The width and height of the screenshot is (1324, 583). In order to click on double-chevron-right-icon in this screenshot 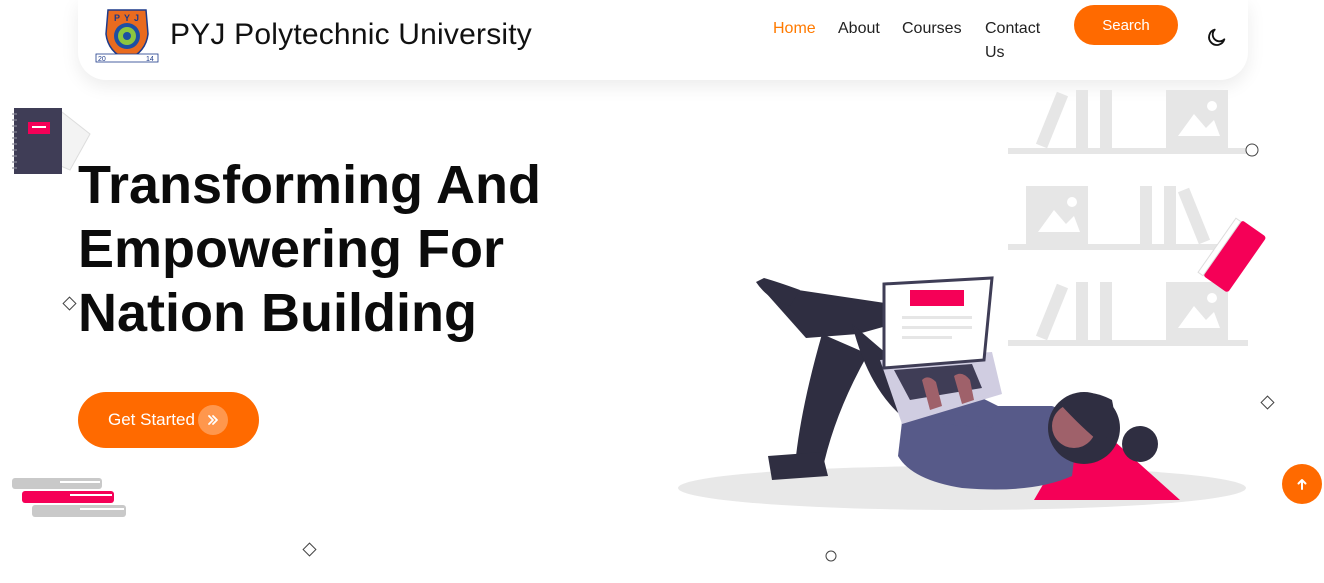, I will do `click(213, 420)`.